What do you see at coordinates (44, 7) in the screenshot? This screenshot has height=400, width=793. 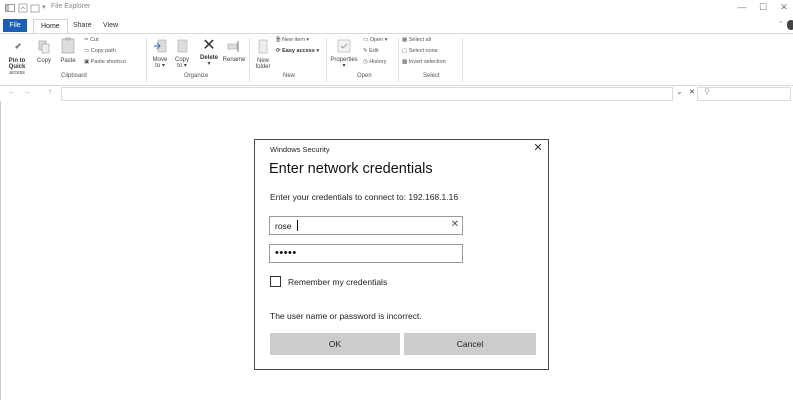 I see `quick-access-dropdown-icon: ▾` at bounding box center [44, 7].